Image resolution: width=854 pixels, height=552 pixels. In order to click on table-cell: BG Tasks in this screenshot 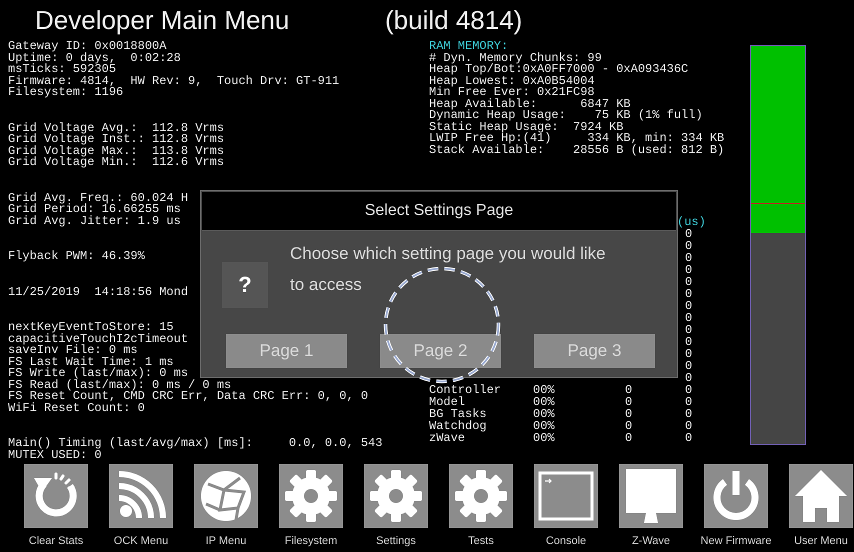, I will do `click(458, 414)`.